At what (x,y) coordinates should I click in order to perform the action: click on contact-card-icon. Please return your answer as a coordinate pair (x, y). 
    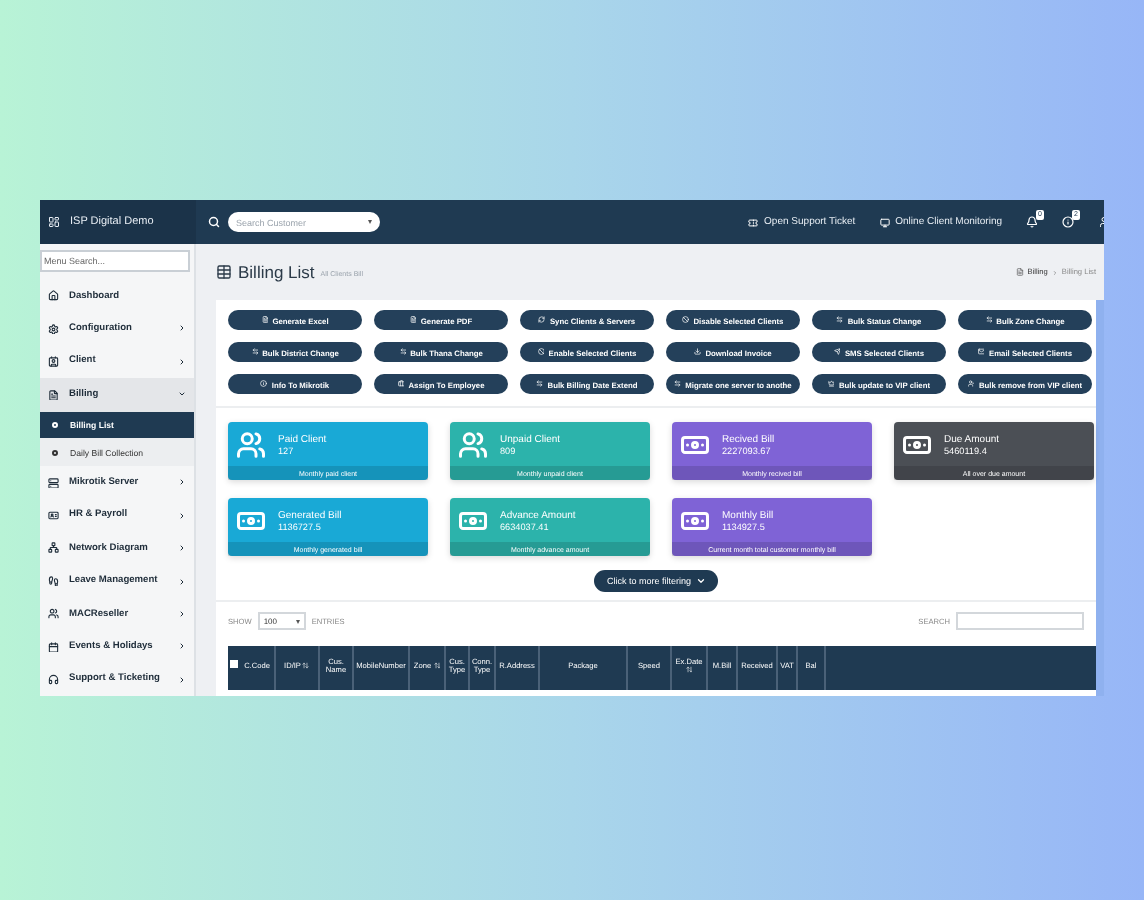
    Looking at the image, I should click on (53, 362).